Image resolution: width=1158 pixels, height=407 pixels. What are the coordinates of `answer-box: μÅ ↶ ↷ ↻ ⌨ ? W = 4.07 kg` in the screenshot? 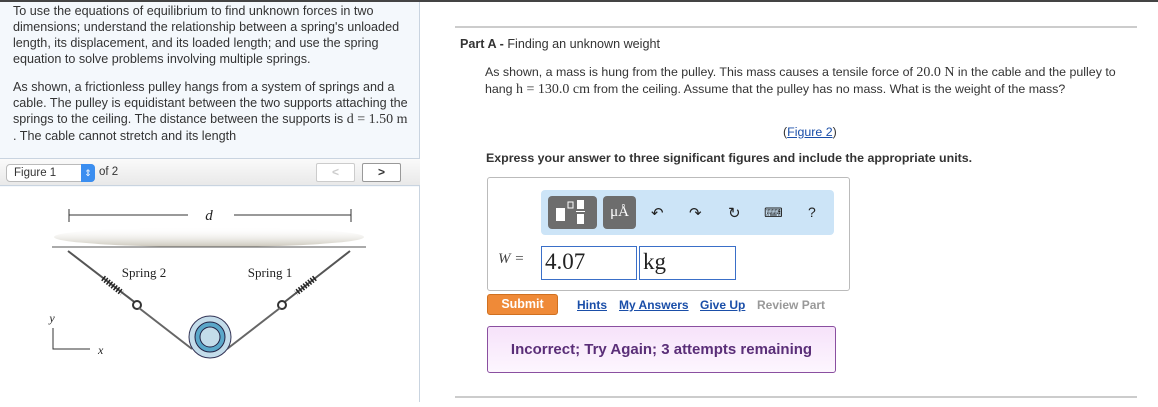 It's located at (668, 234).